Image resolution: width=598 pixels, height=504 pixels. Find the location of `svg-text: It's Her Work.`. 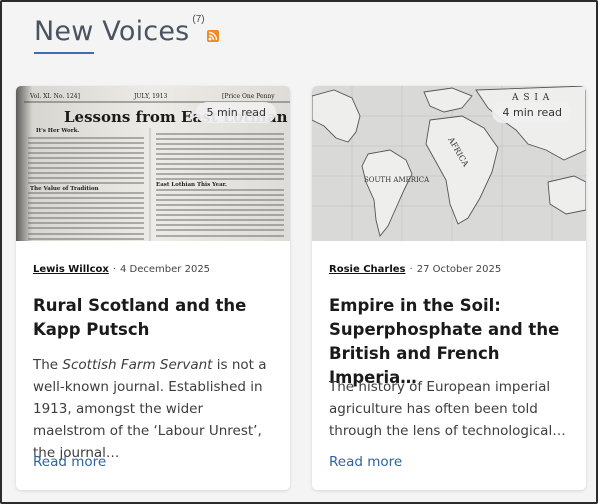

svg-text: It's Her Work. is located at coordinates (57, 131).